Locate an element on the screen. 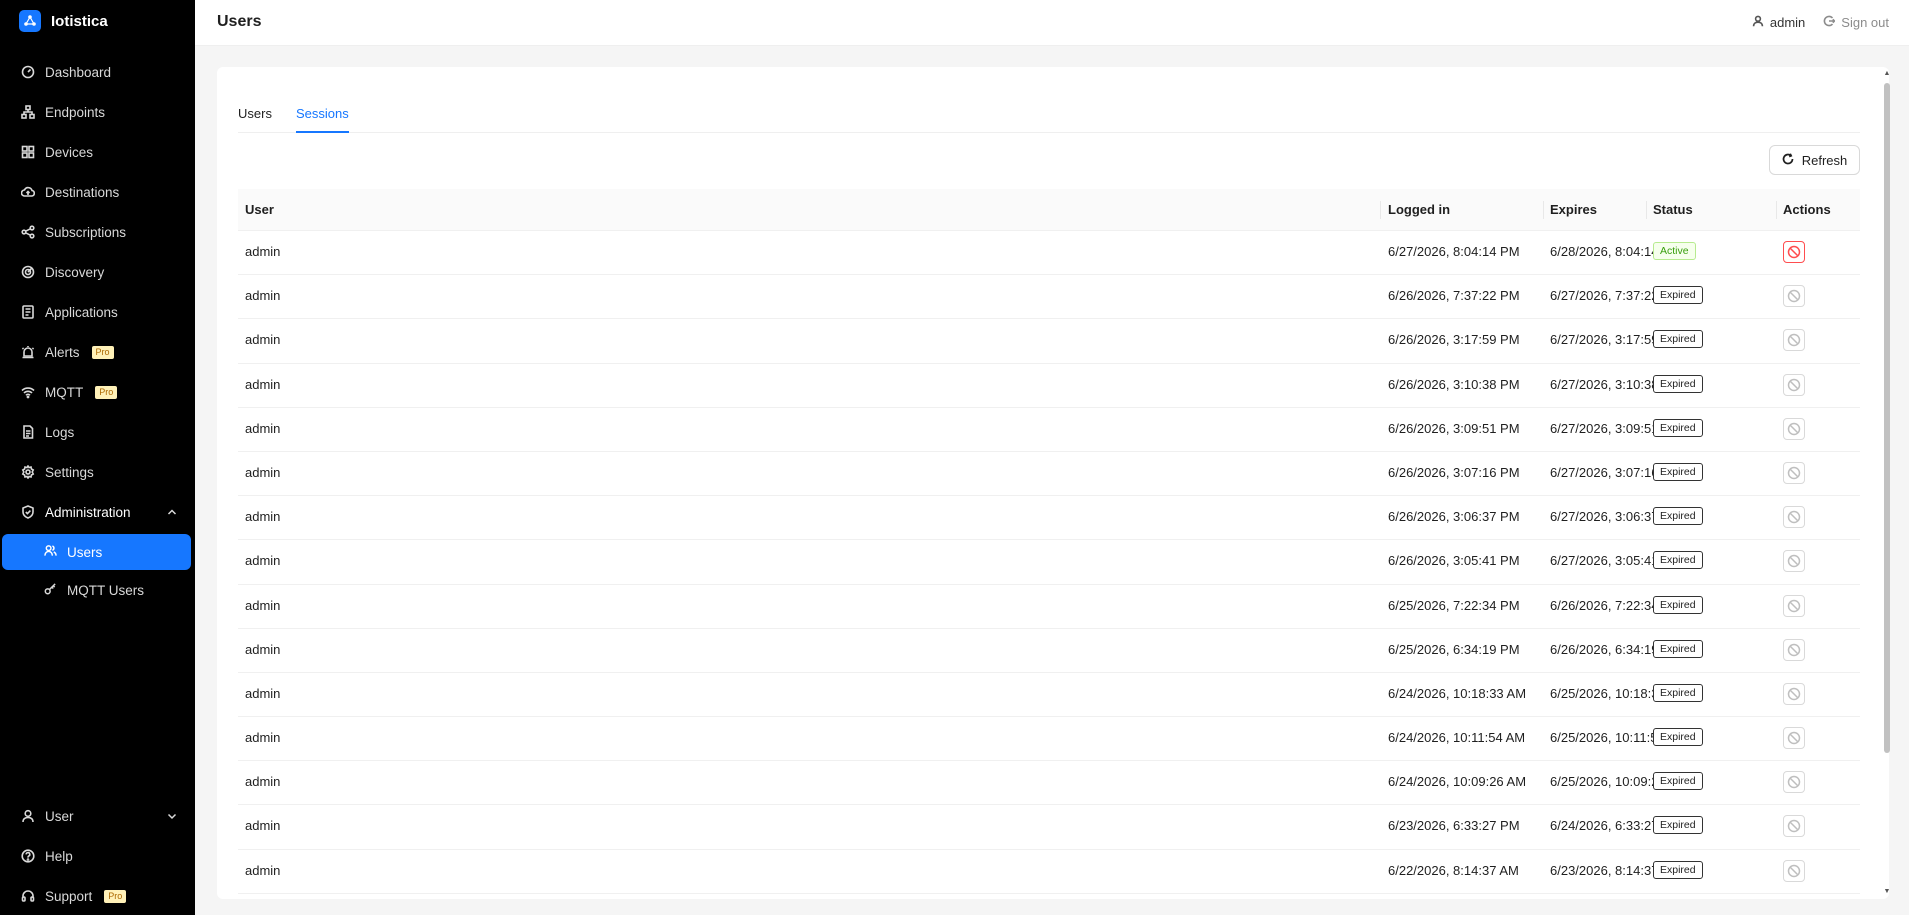 Image resolution: width=1909 pixels, height=915 pixels. sidebar-item-dashboard: Dashboard is located at coordinates (97, 72).